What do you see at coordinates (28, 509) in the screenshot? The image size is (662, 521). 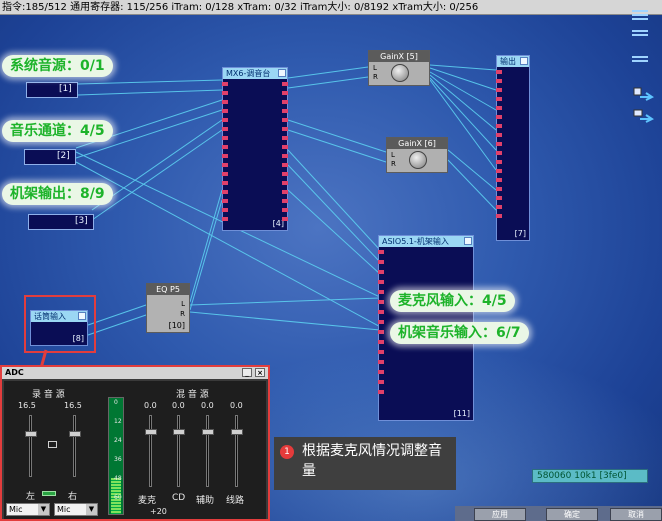 I see `record-left-select: Mic ▼` at bounding box center [28, 509].